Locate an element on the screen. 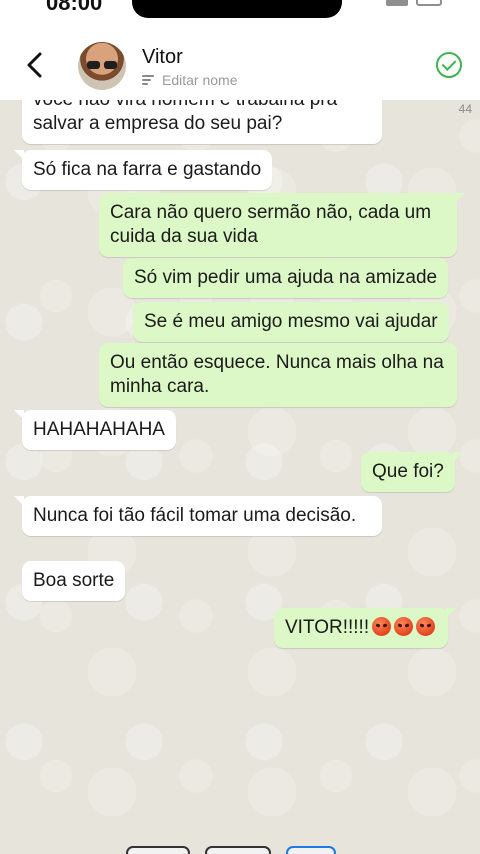  message-bubble-incoming: Só fica na farra e gastando is located at coordinates (143, 170).